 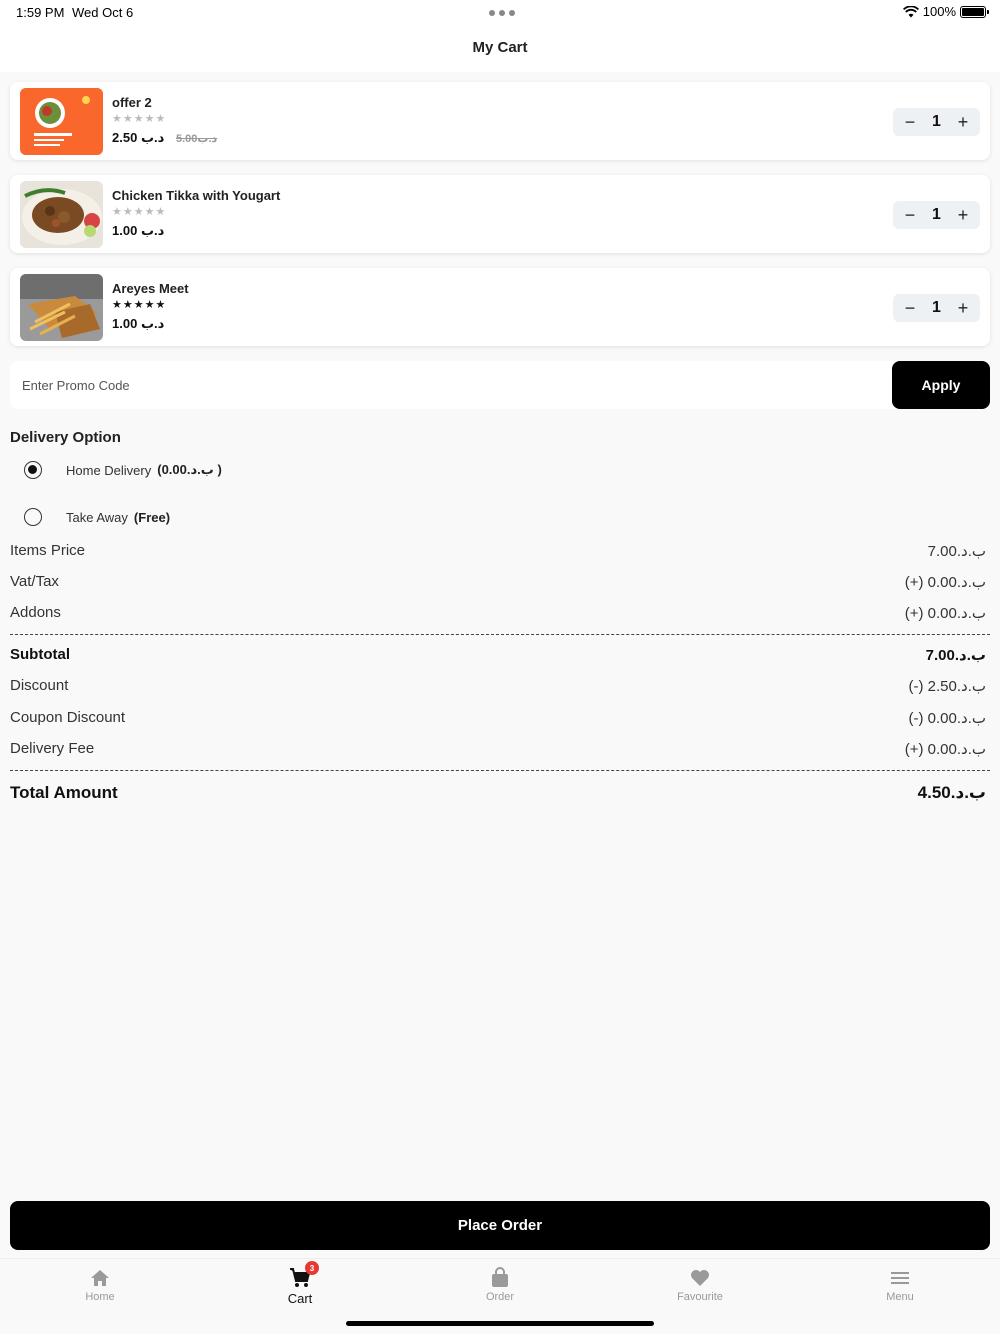 What do you see at coordinates (900, 1278) in the screenshot?
I see `hamburger-menu-icon` at bounding box center [900, 1278].